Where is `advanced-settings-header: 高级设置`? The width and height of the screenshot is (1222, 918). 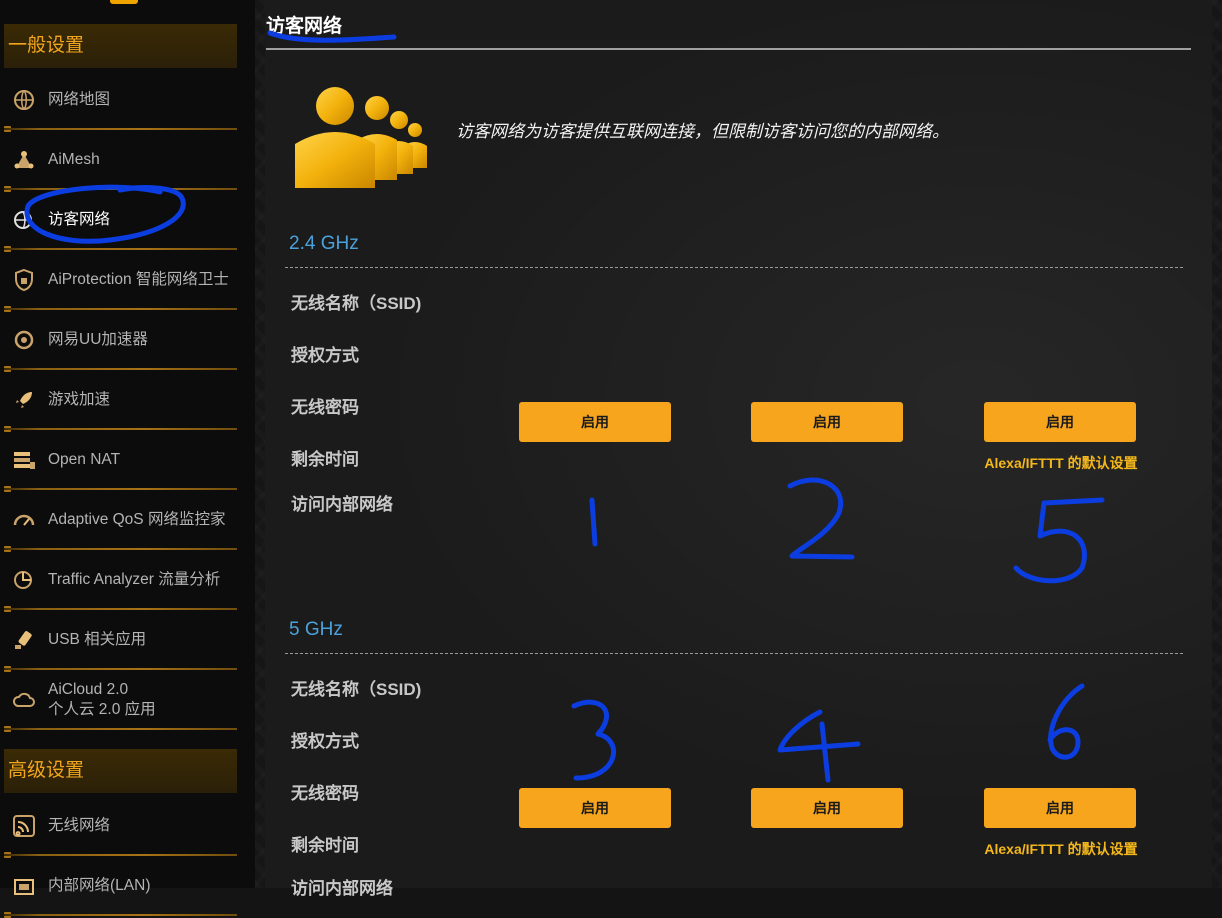 advanced-settings-header: 高级设置 is located at coordinates (120, 771).